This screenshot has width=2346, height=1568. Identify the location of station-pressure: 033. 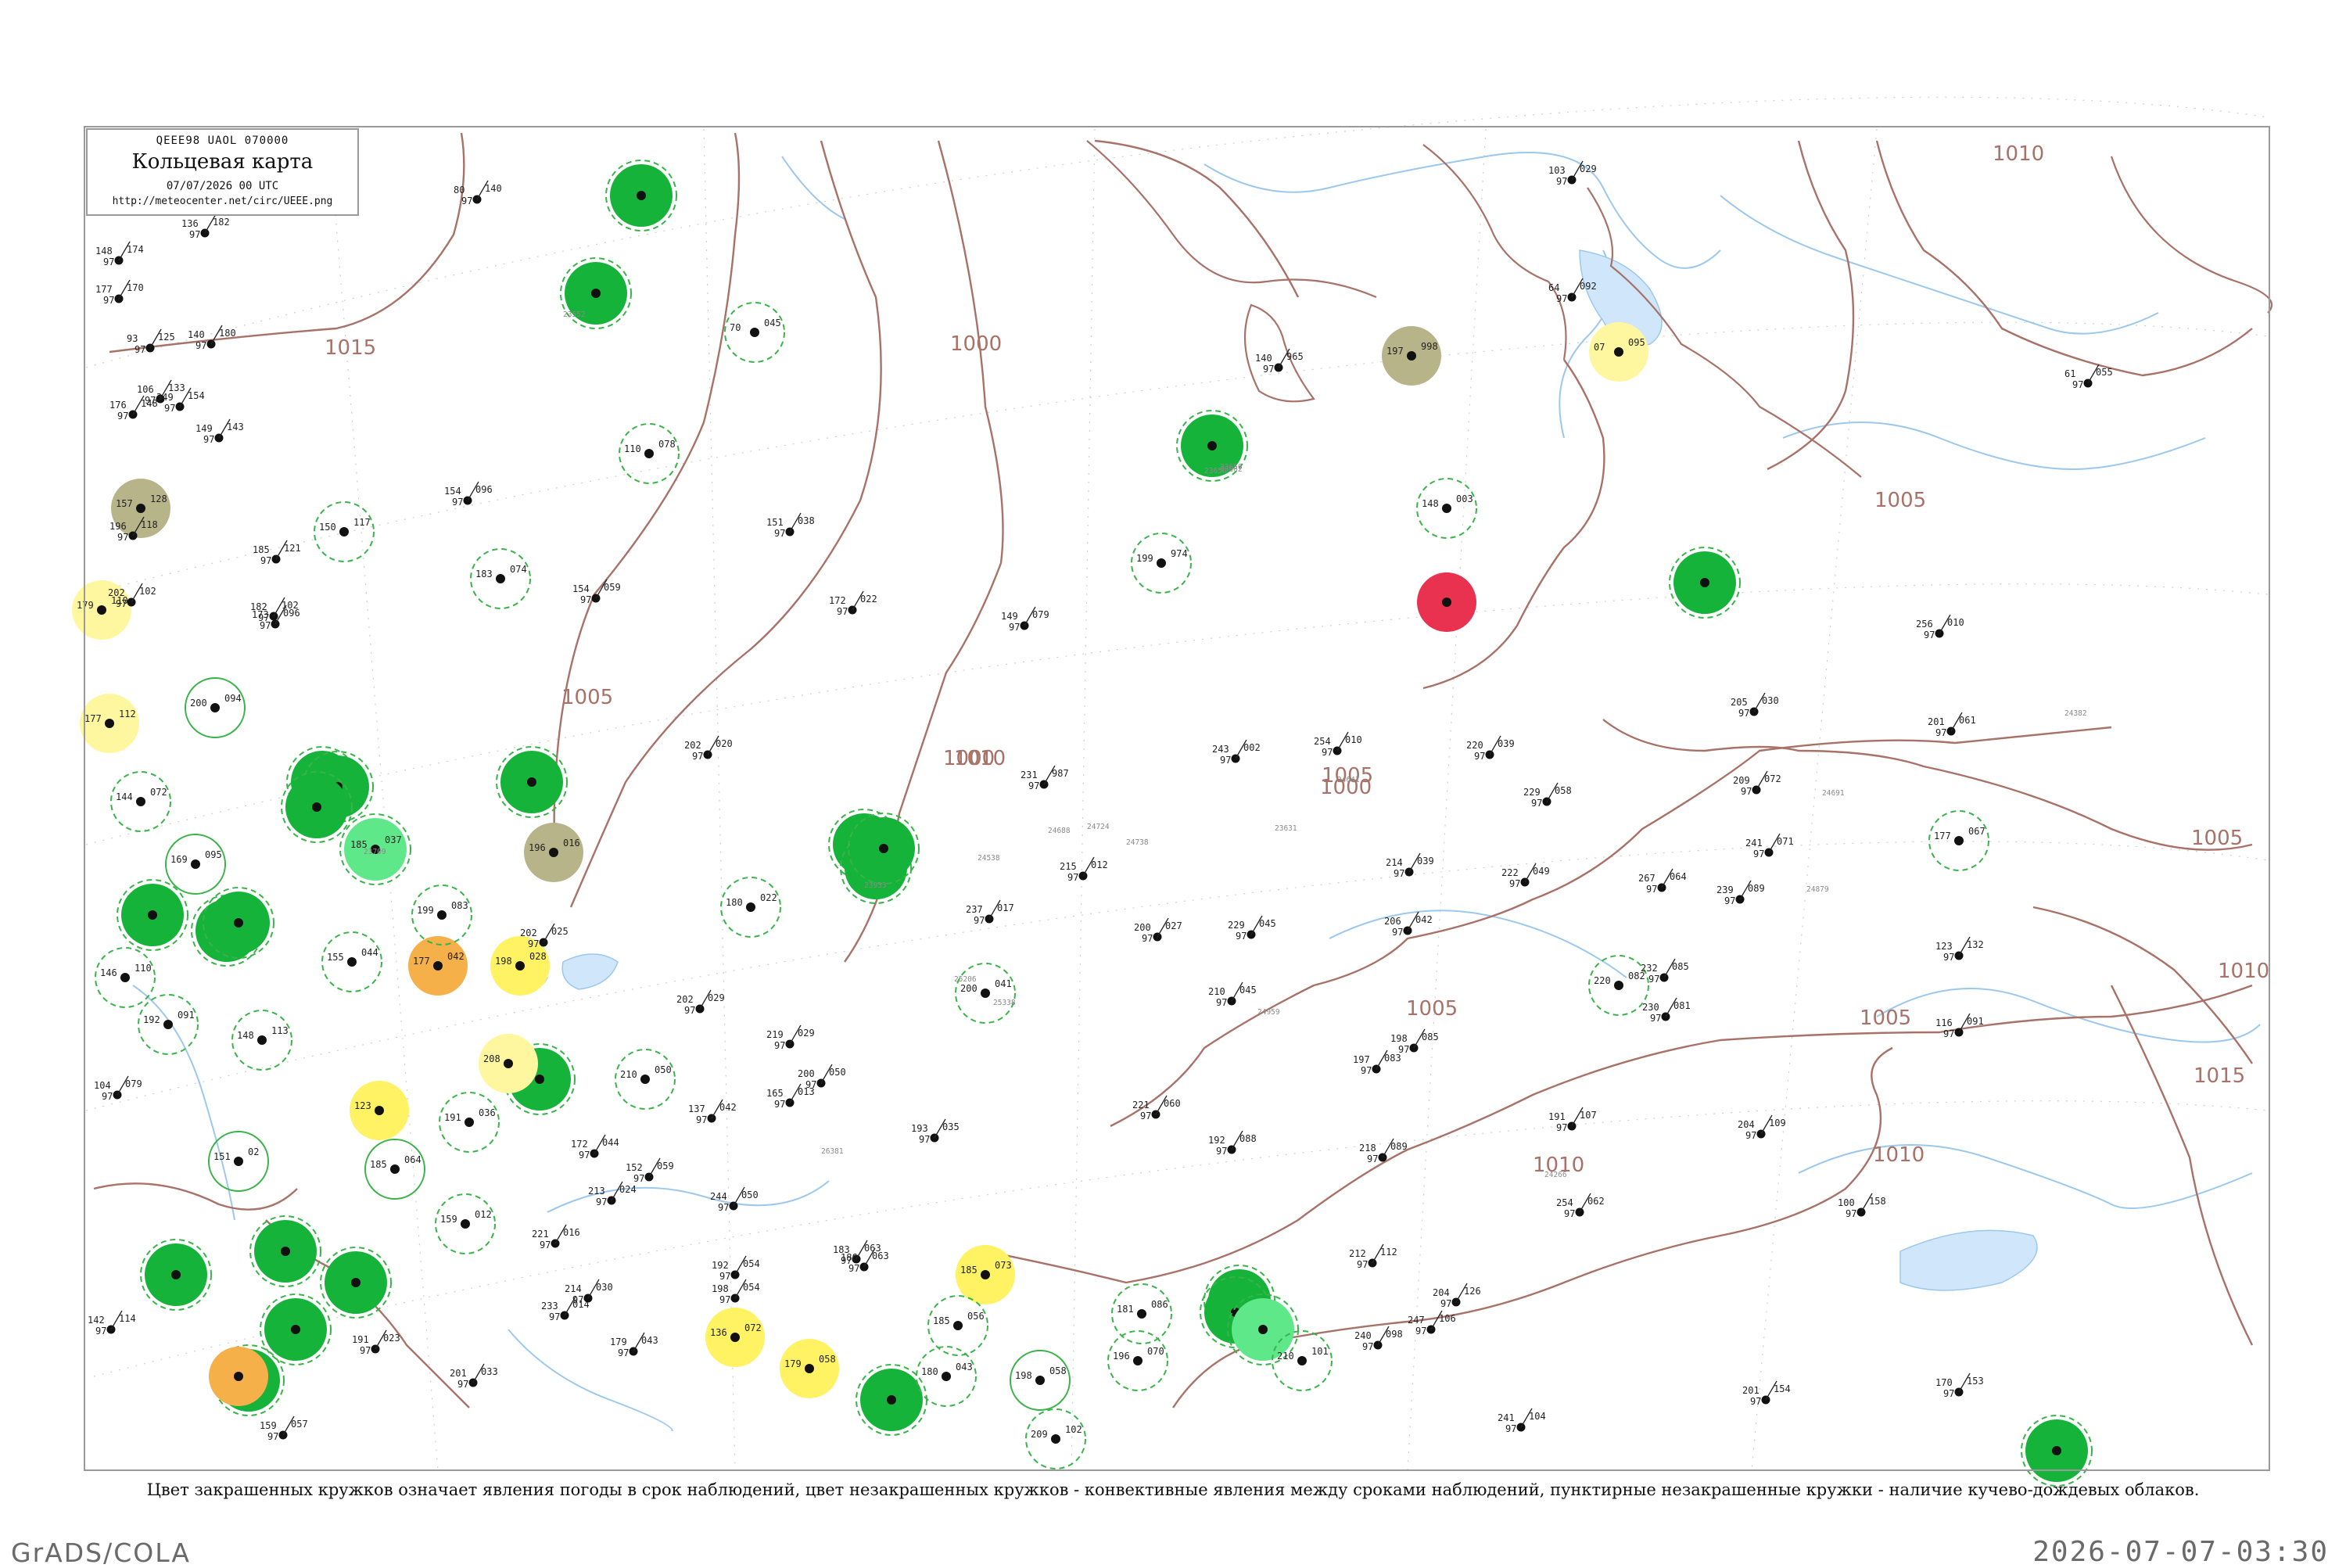
(490, 1371).